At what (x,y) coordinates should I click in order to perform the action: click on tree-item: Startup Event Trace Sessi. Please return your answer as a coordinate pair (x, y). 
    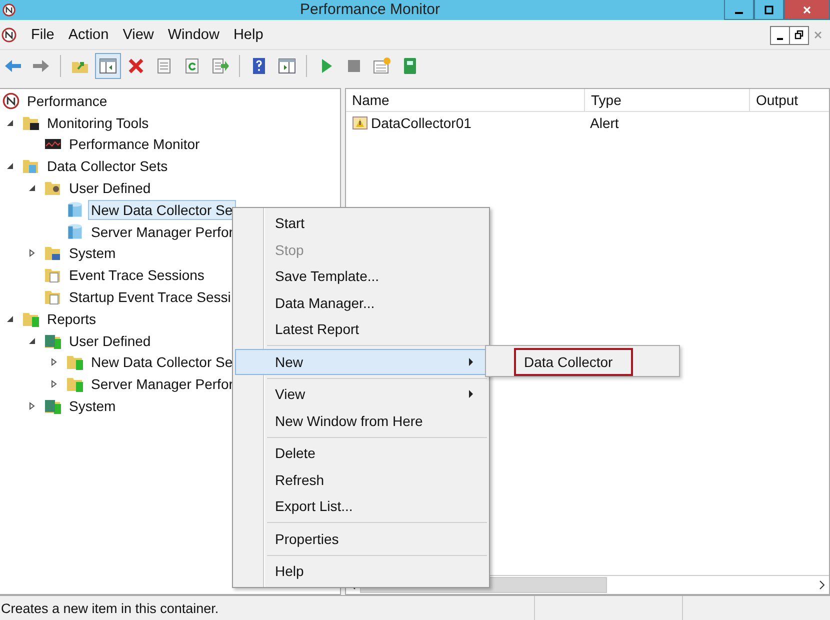
    Looking at the image, I should click on (150, 297).